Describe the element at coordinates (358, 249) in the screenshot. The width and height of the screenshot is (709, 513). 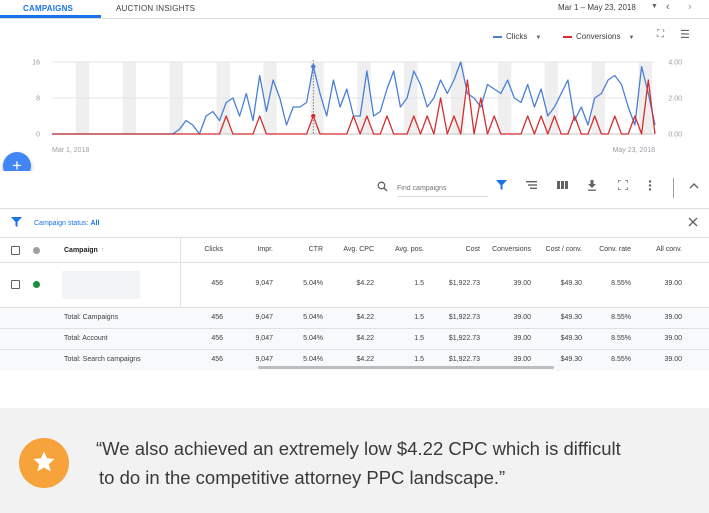
I see `header-avg-cpc: Avg. CPC` at that location.